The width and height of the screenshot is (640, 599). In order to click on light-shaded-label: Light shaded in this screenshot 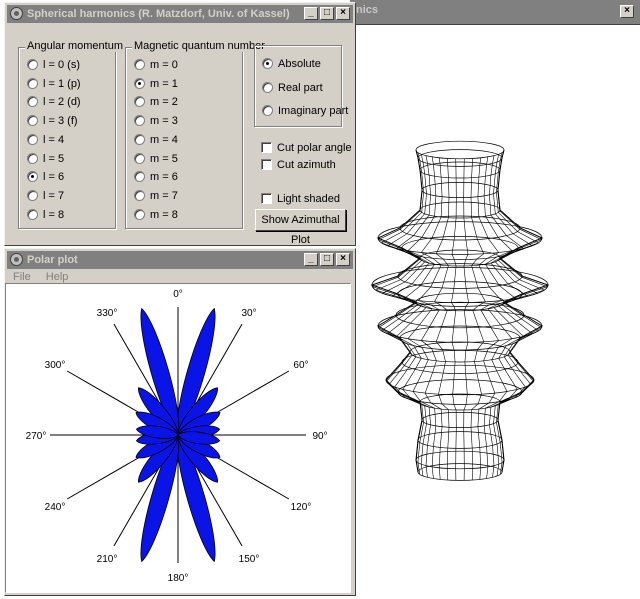, I will do `click(308, 199)`.